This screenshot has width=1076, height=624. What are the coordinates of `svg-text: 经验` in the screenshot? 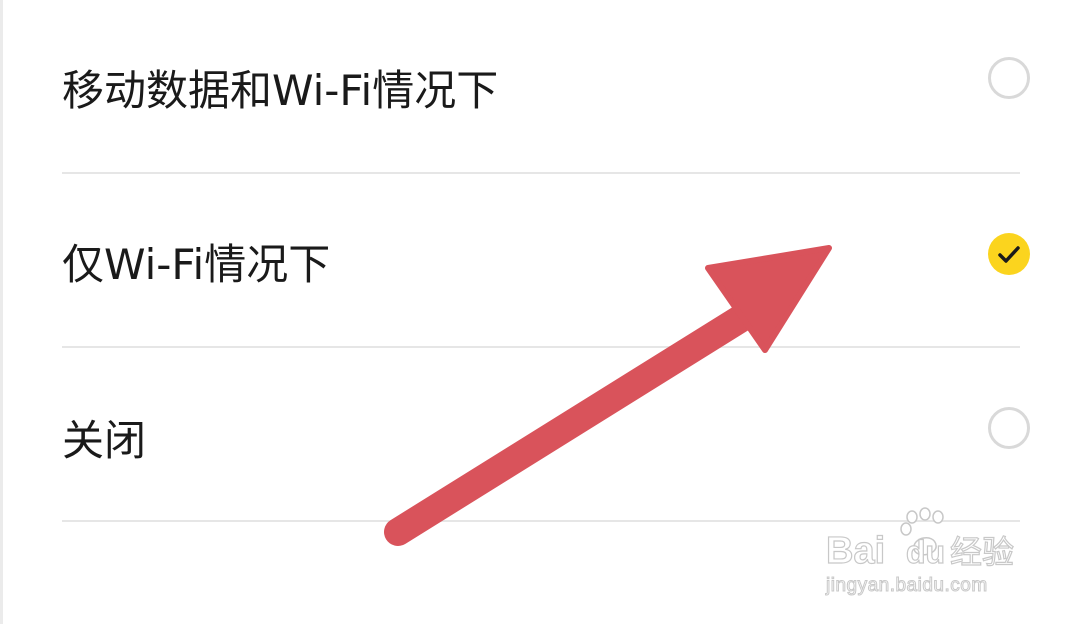 It's located at (982, 552).